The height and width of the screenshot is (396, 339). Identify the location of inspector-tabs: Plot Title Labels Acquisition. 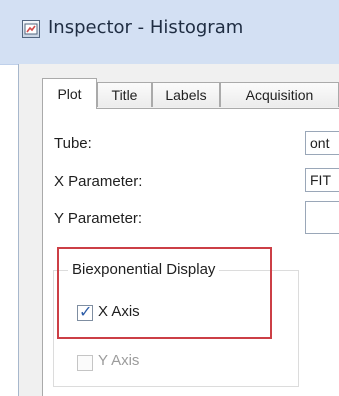
(190, 93).